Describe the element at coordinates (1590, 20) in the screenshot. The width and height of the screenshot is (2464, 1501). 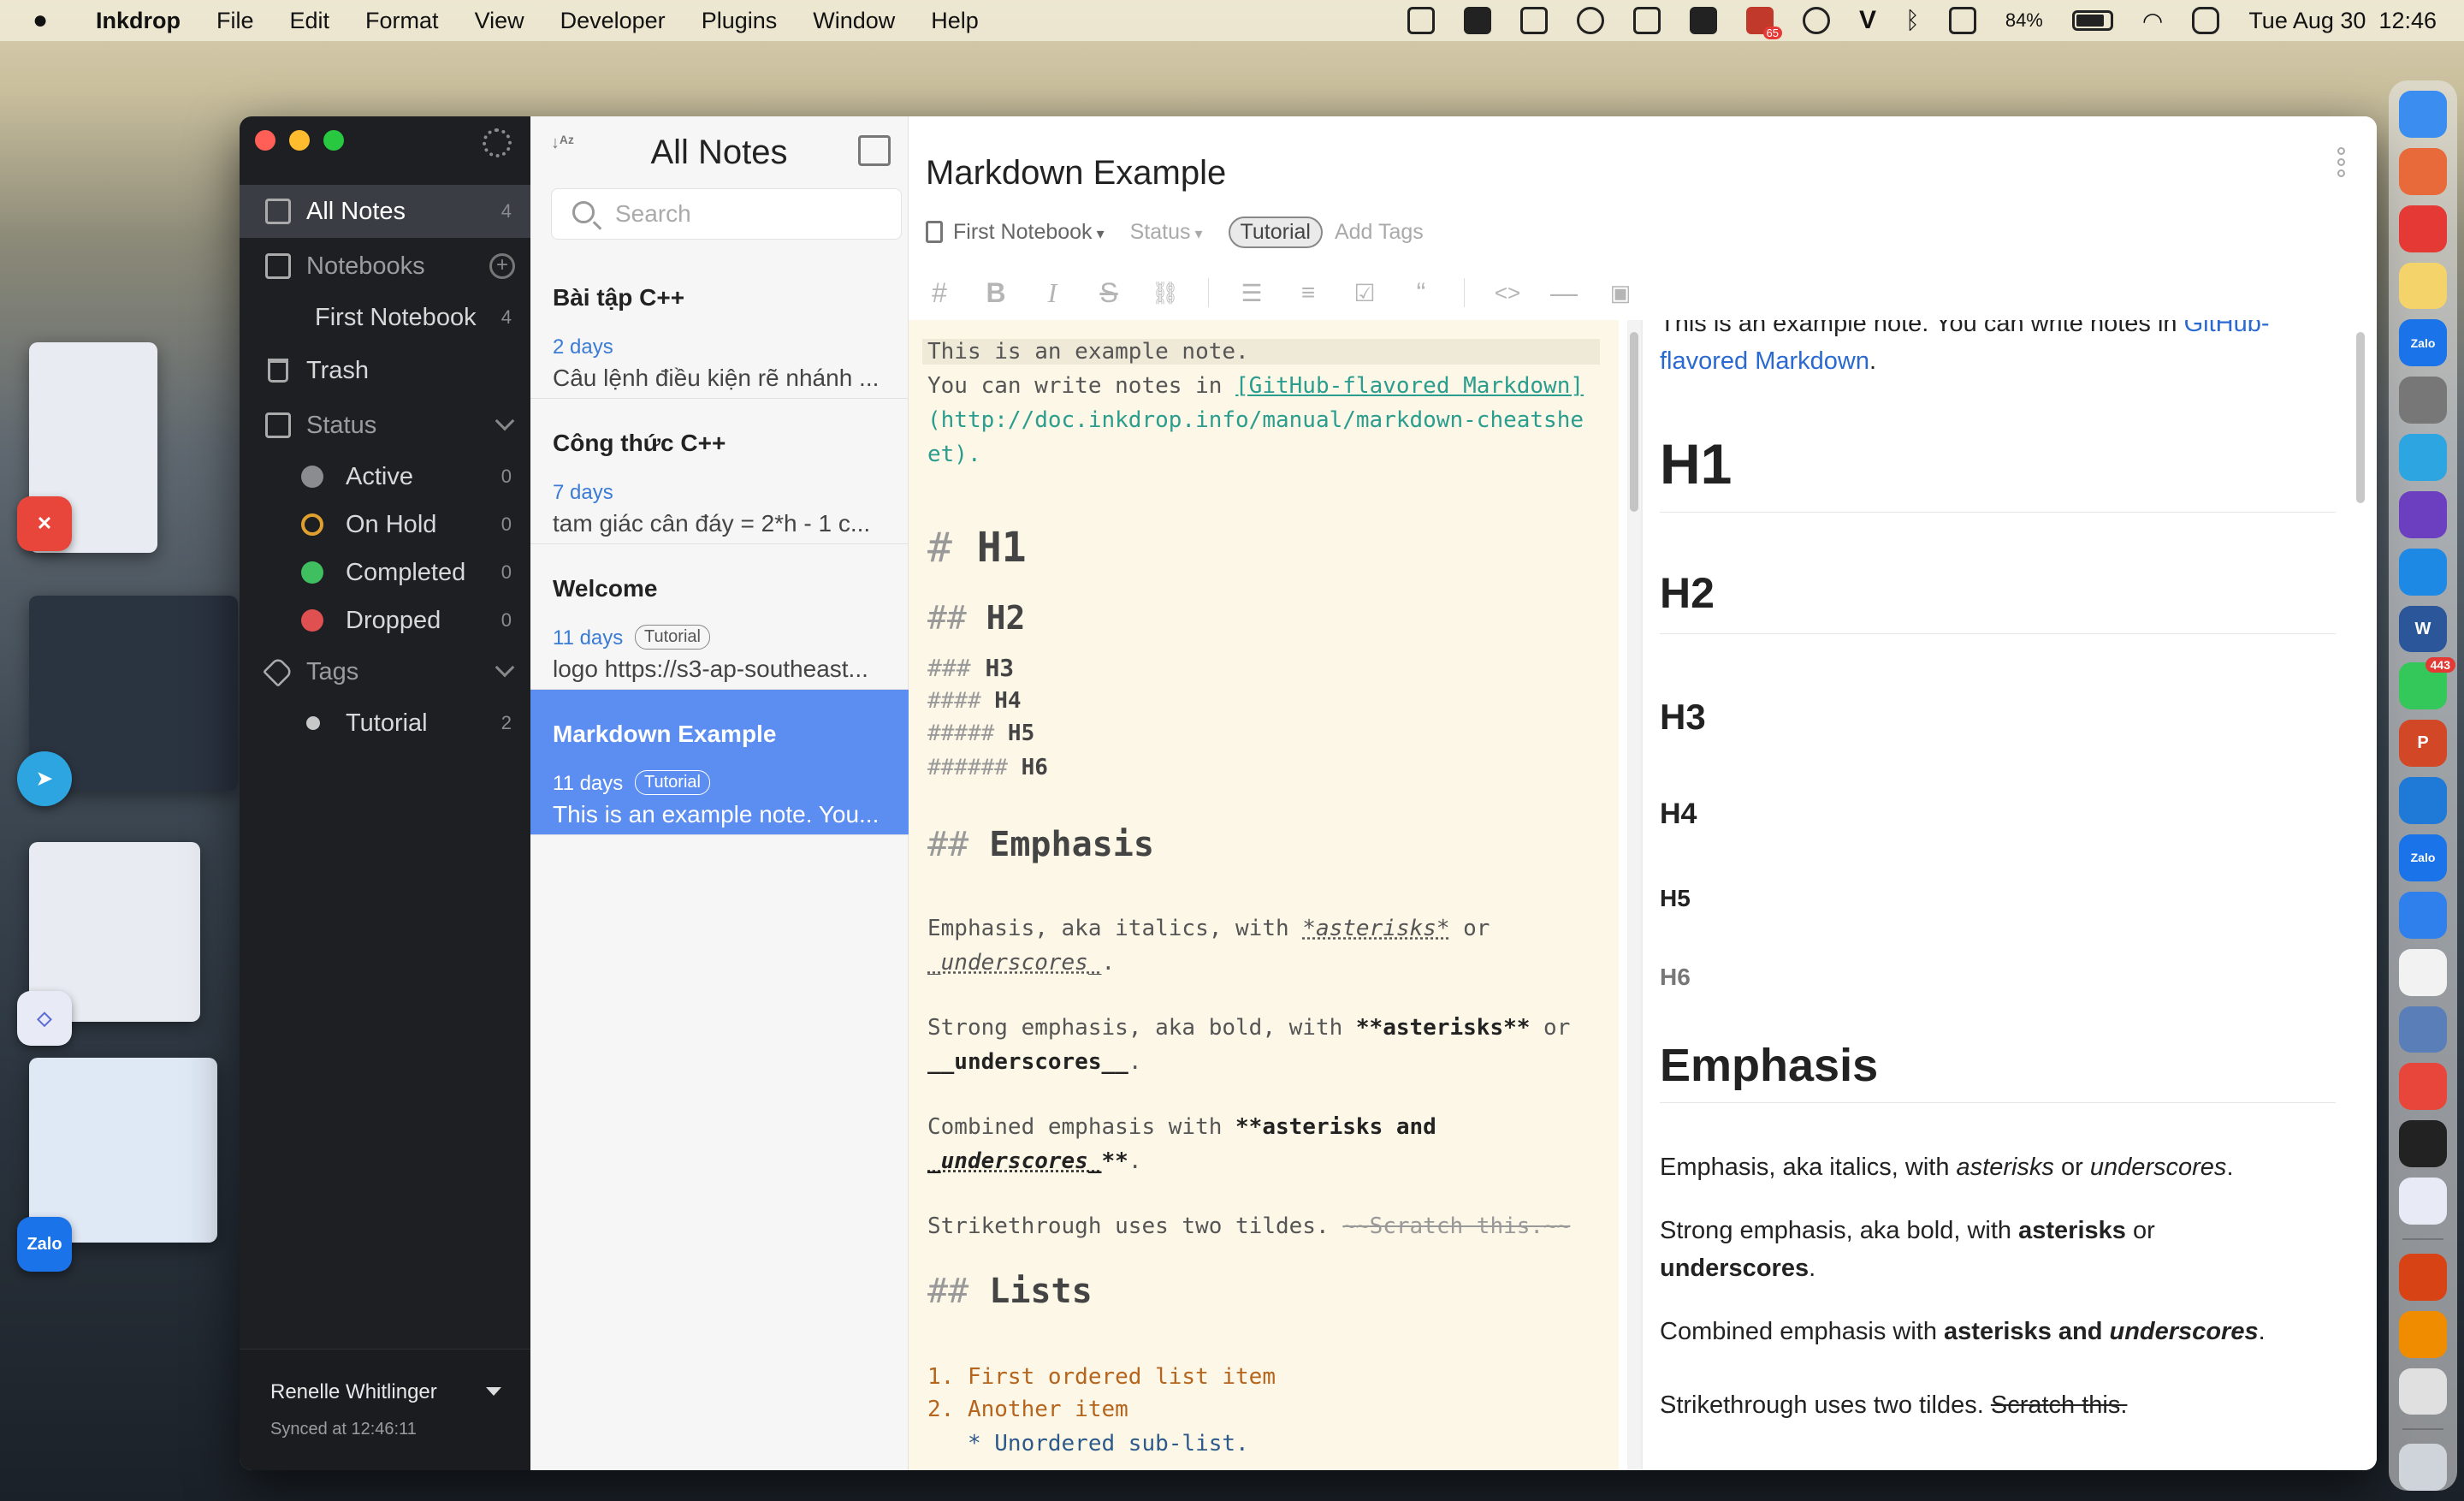
I see `display-icon` at that location.